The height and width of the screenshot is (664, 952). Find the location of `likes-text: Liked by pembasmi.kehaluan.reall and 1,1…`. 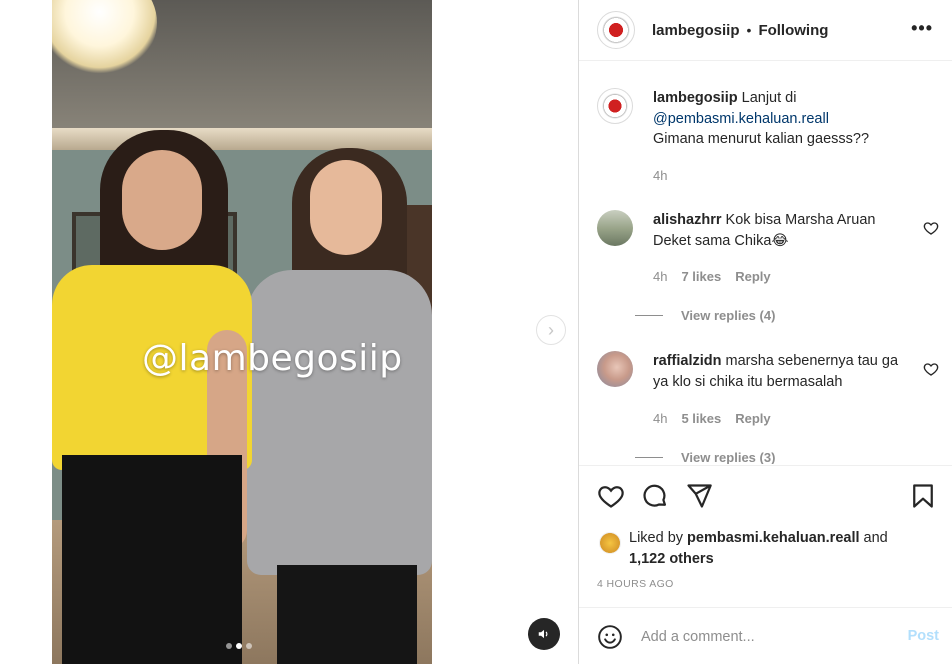

likes-text: Liked by pembasmi.kehaluan.reall and 1,1… is located at coordinates (779, 548).